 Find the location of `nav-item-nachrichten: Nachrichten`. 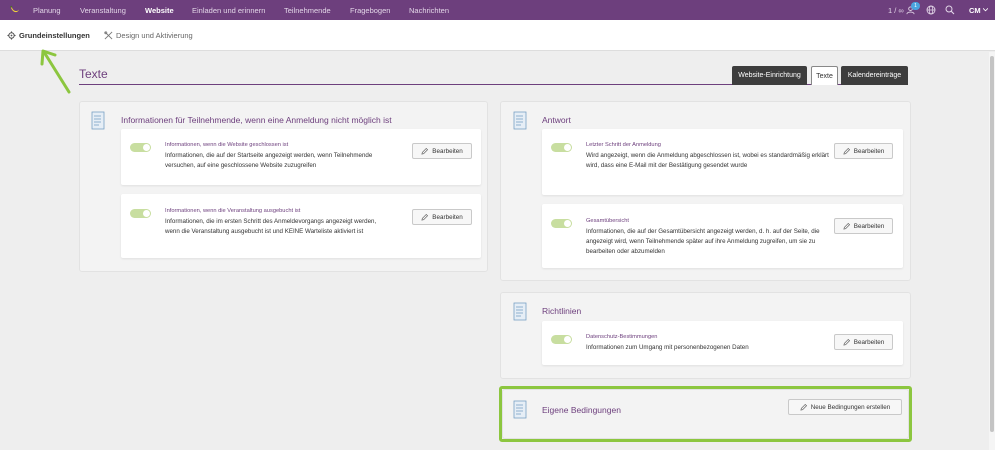

nav-item-nachrichten: Nachrichten is located at coordinates (429, 10).